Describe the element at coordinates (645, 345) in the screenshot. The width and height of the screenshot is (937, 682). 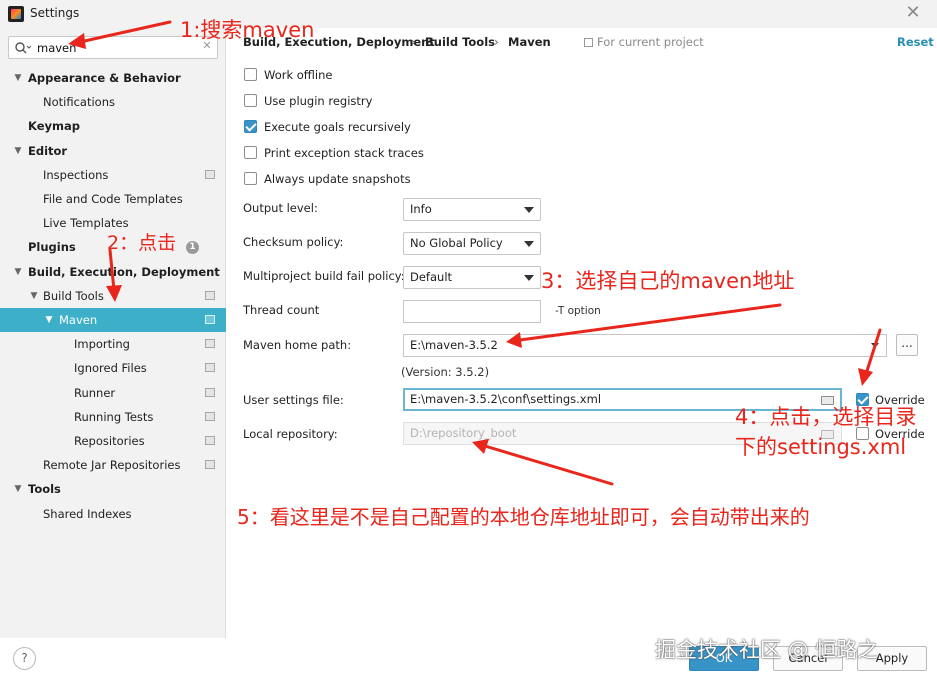
I see `maven-home-path-input: E:\maven-3.5.2` at that location.